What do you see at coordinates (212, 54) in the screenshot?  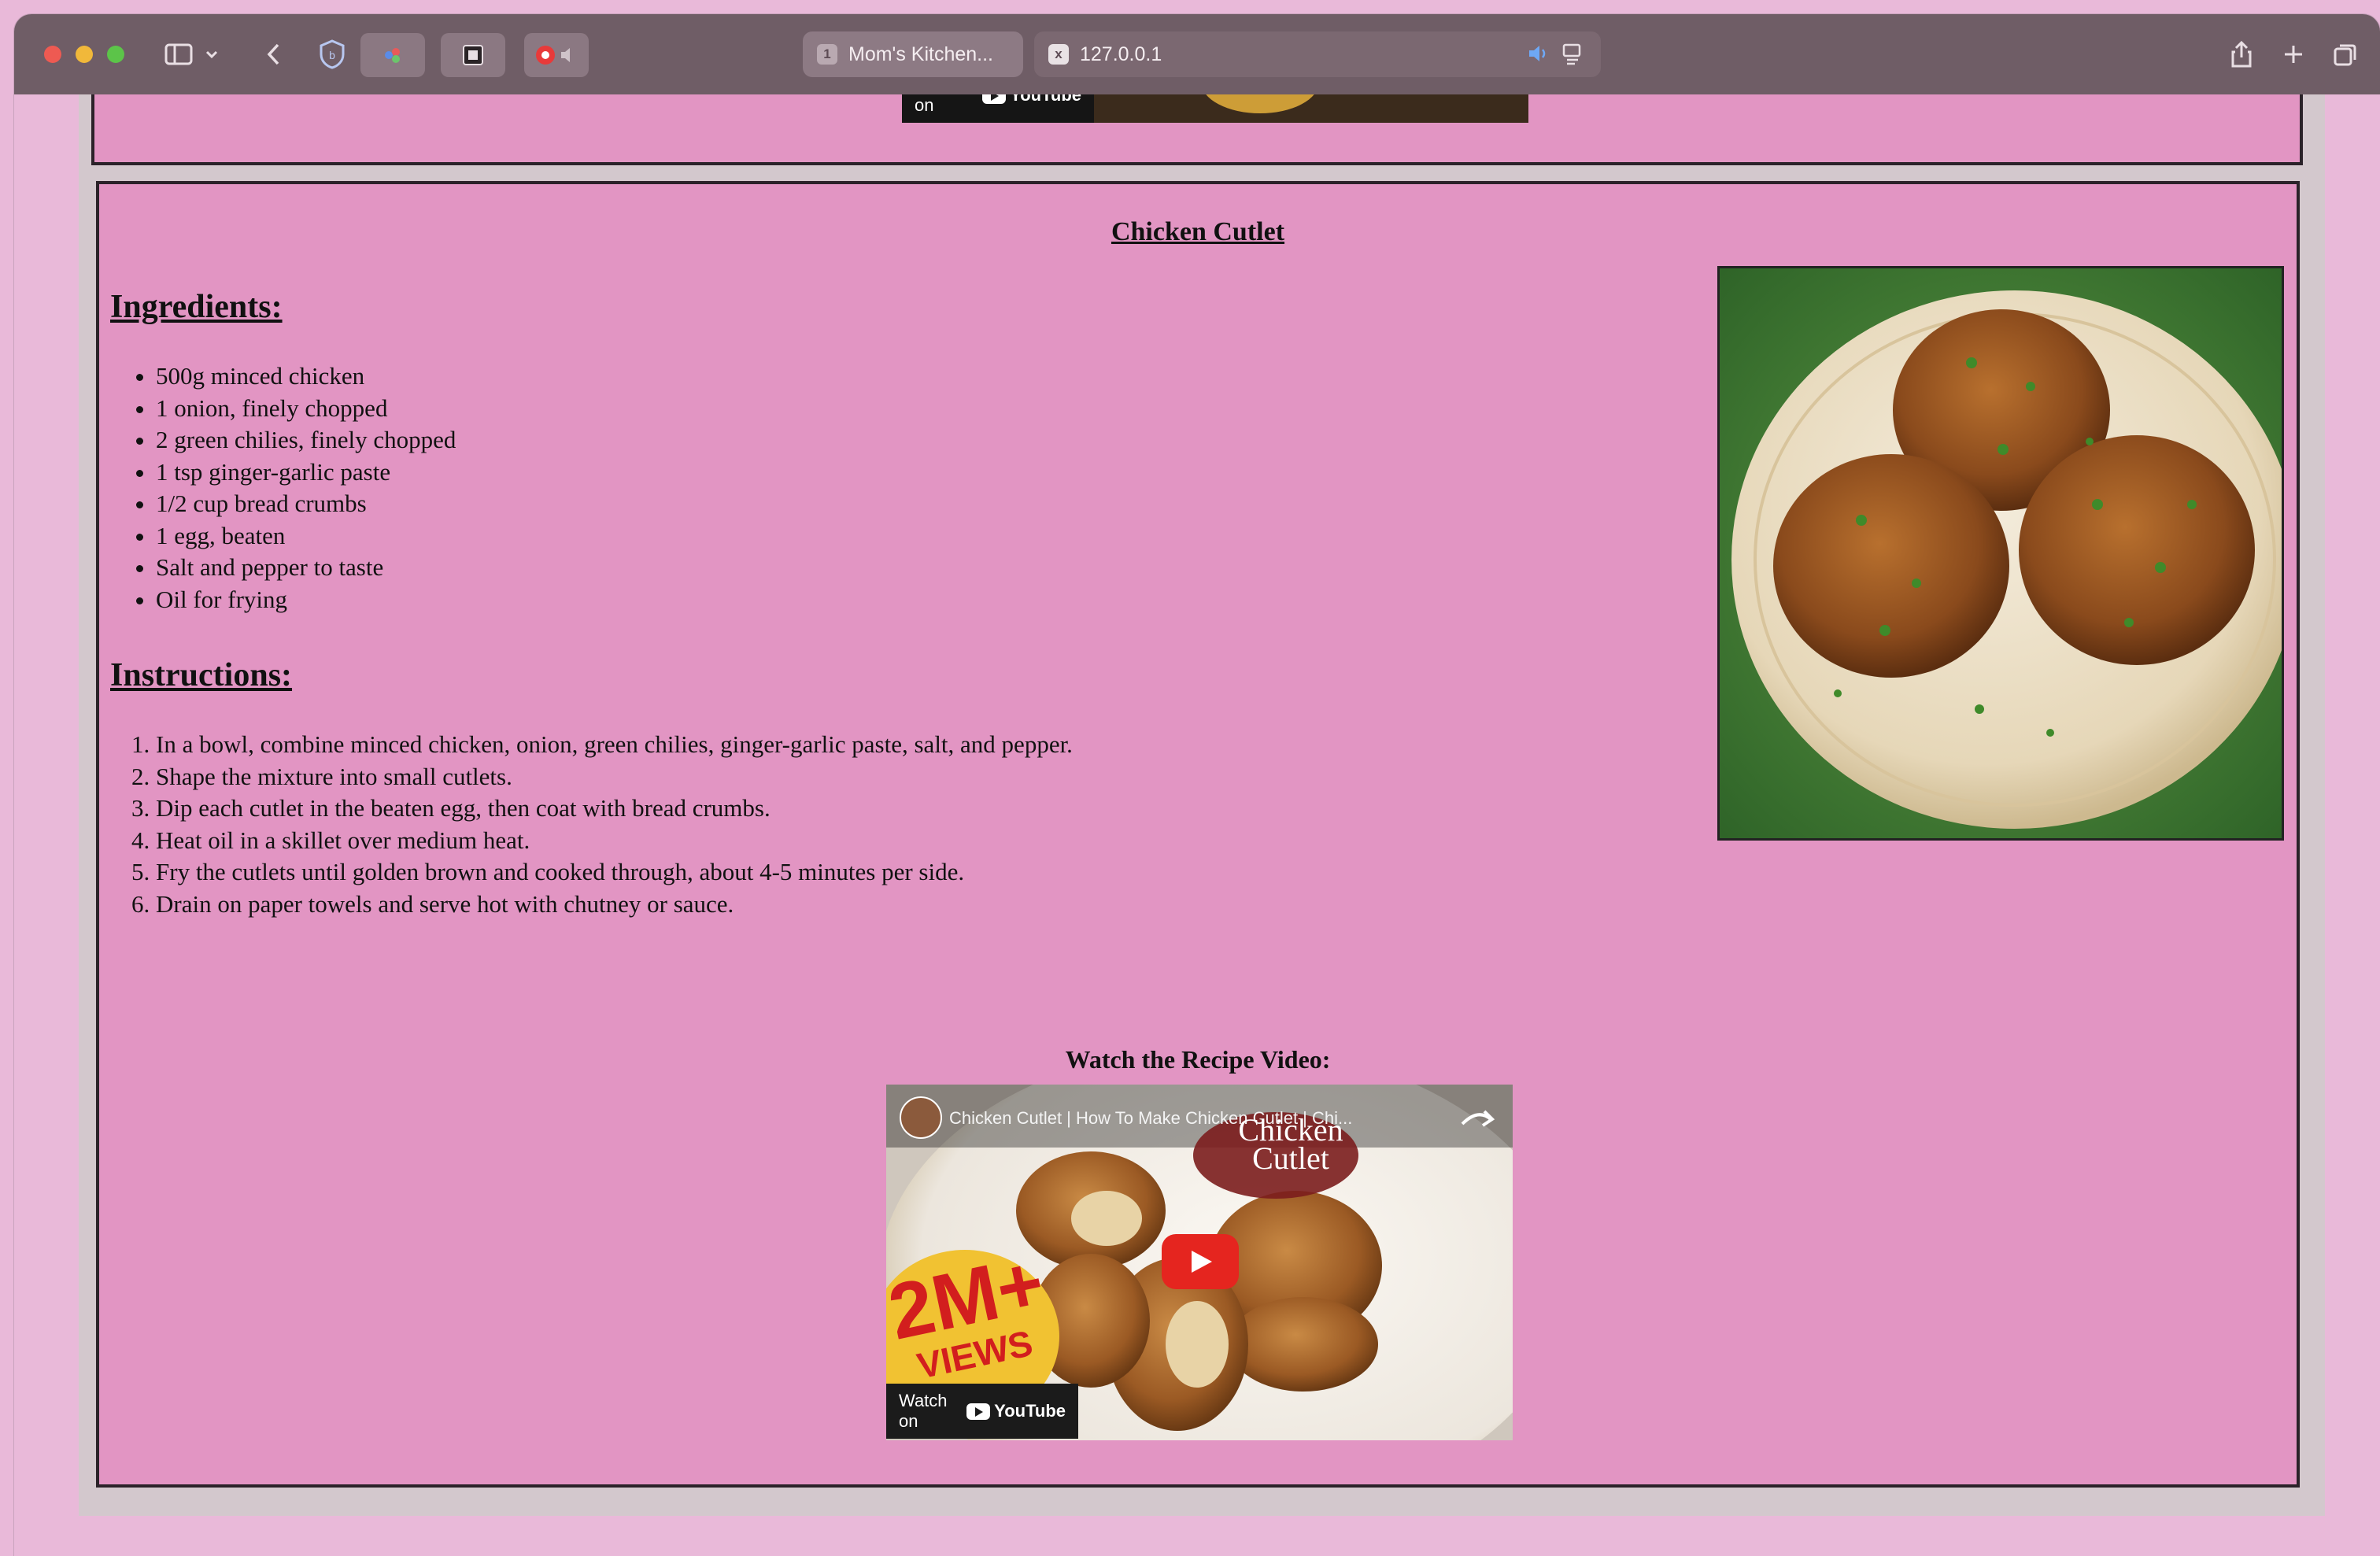 I see `chevron-down-icon` at bounding box center [212, 54].